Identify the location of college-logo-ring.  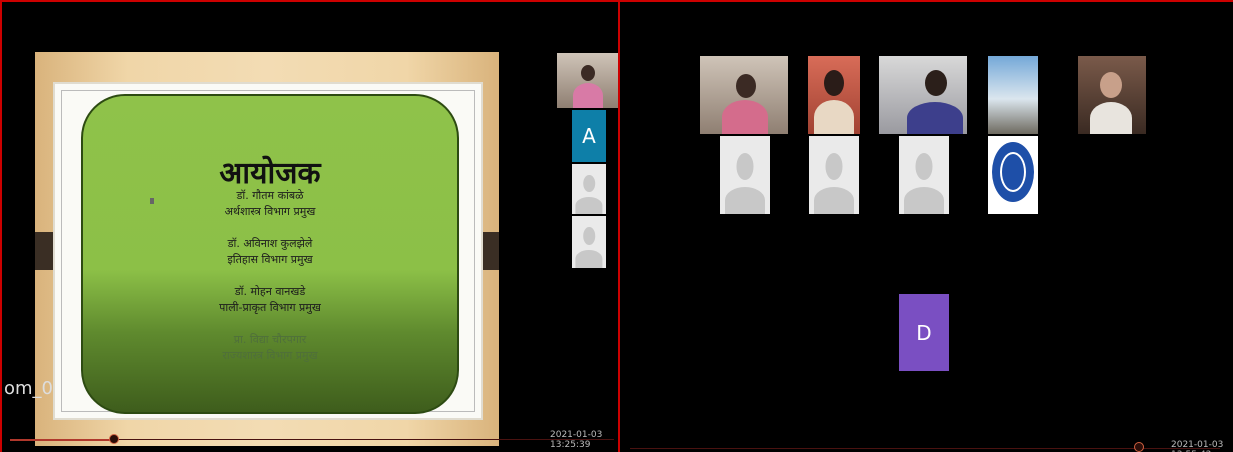
(1013, 172).